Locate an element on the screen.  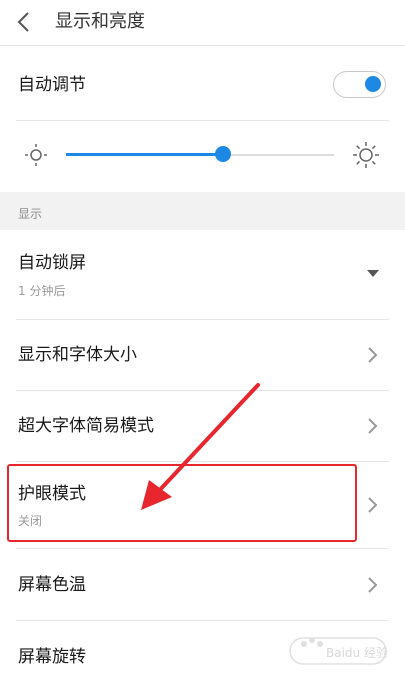
section-label: 显示 is located at coordinates (30, 214).